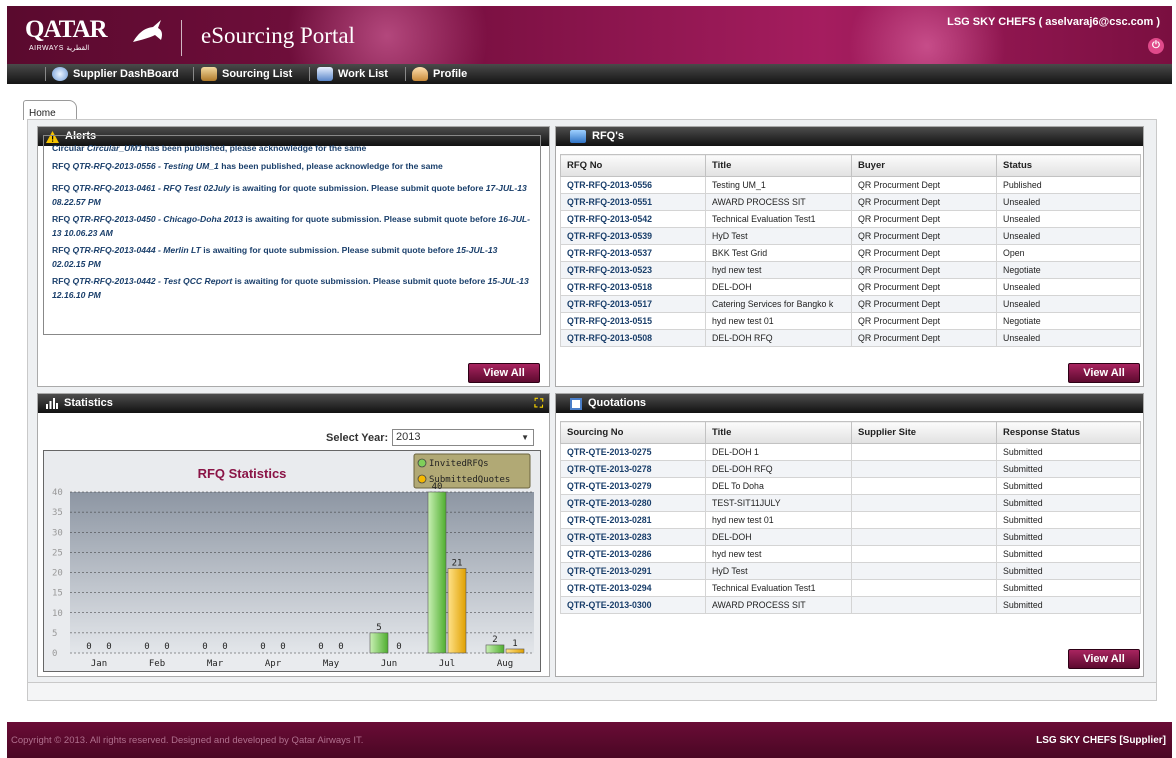  I want to click on col-rfq-no: RFQ No, so click(633, 165).